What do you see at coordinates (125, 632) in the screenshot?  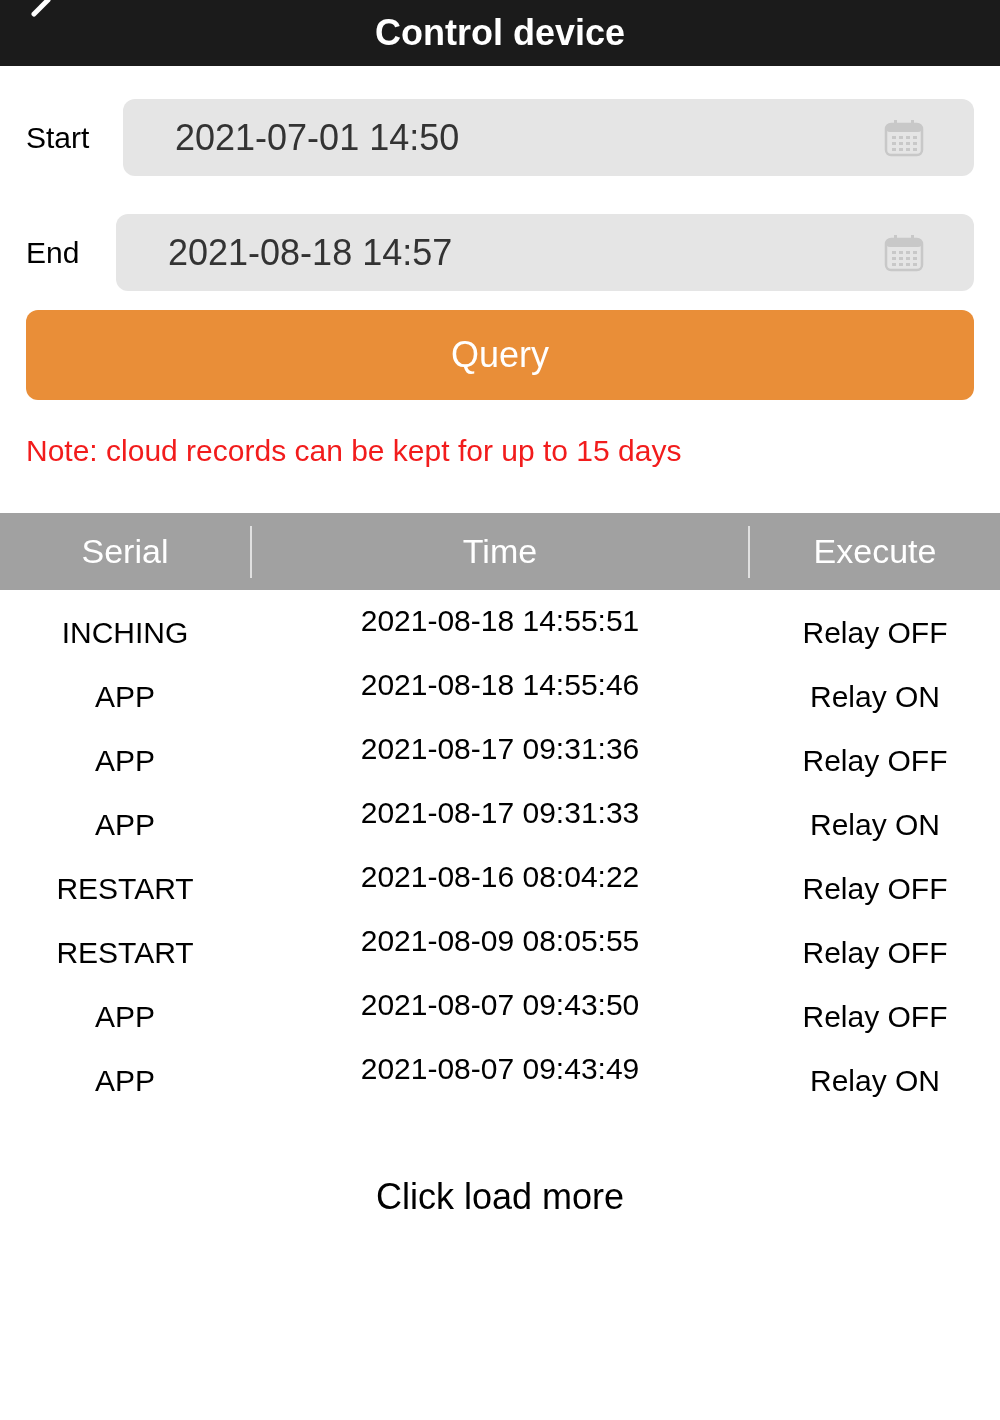 I see `table-cell-text: INCHING` at bounding box center [125, 632].